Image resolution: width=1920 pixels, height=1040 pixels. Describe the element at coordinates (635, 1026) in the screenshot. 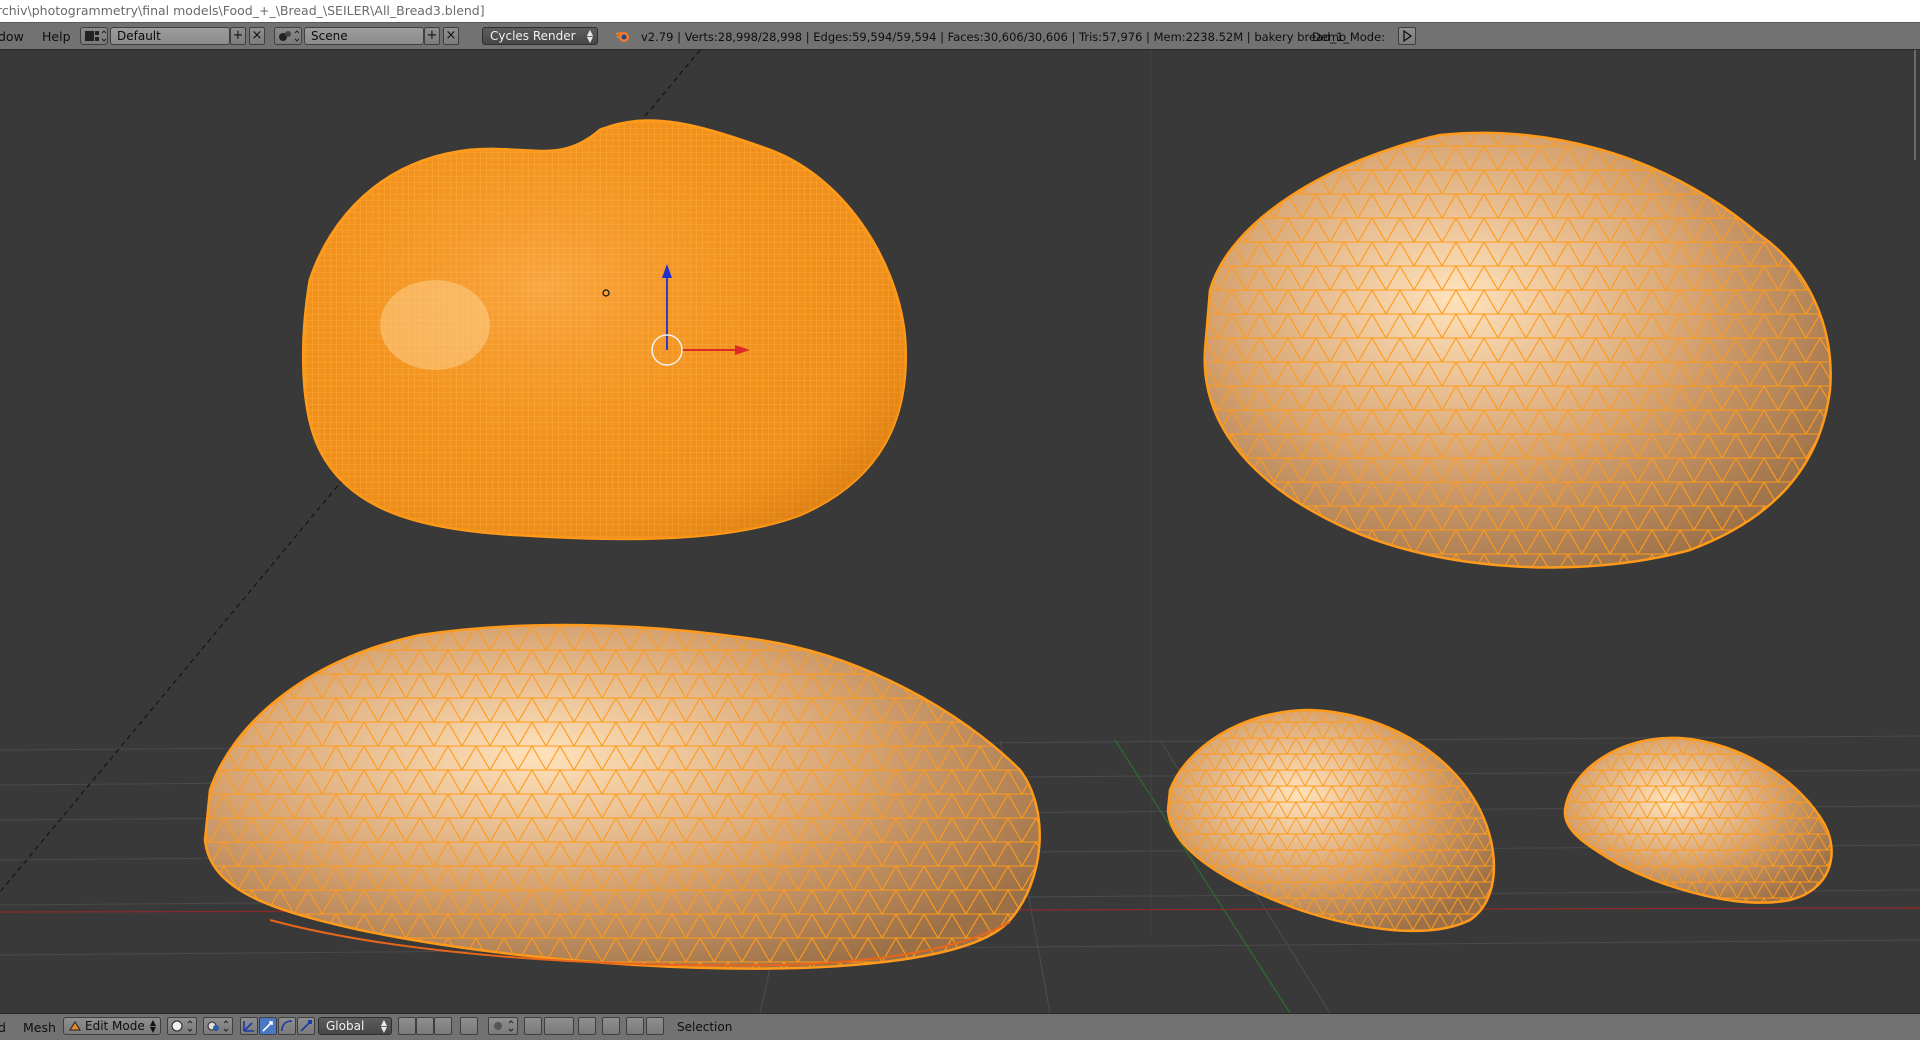

I see `opengl-render-icon` at that location.